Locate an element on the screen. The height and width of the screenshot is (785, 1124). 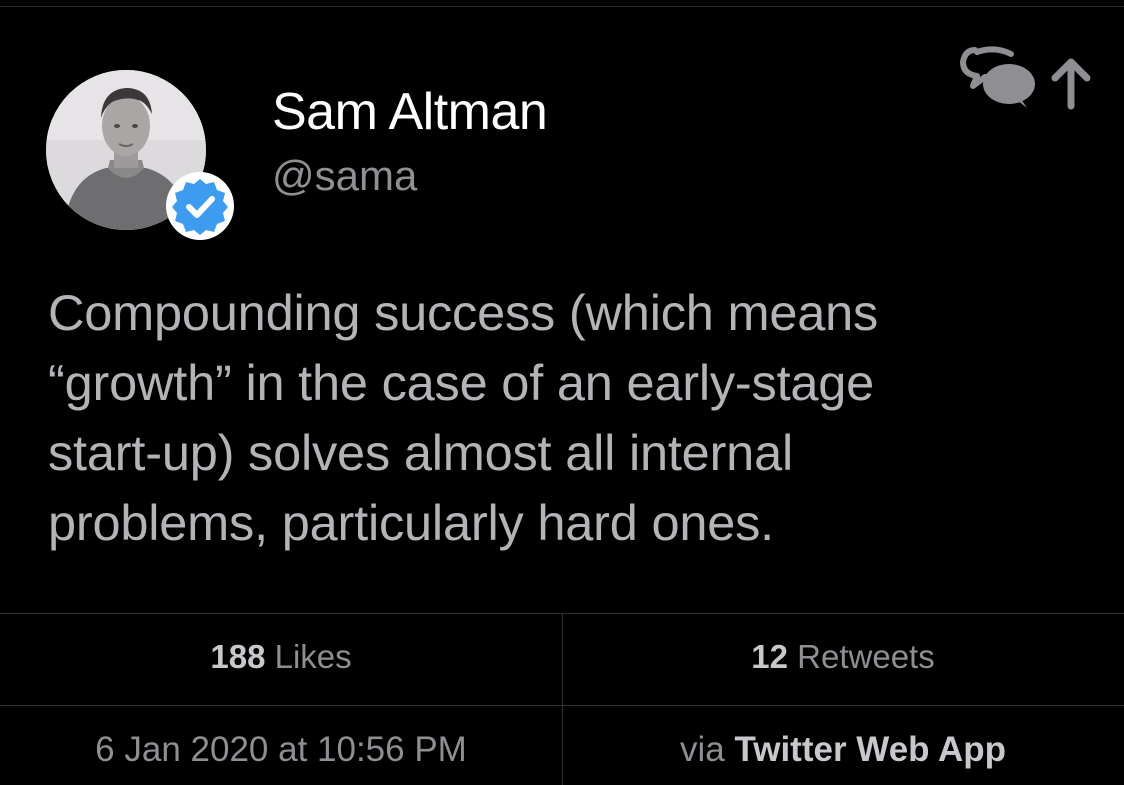
retweets-stat: 12 Retweets is located at coordinates (843, 657).